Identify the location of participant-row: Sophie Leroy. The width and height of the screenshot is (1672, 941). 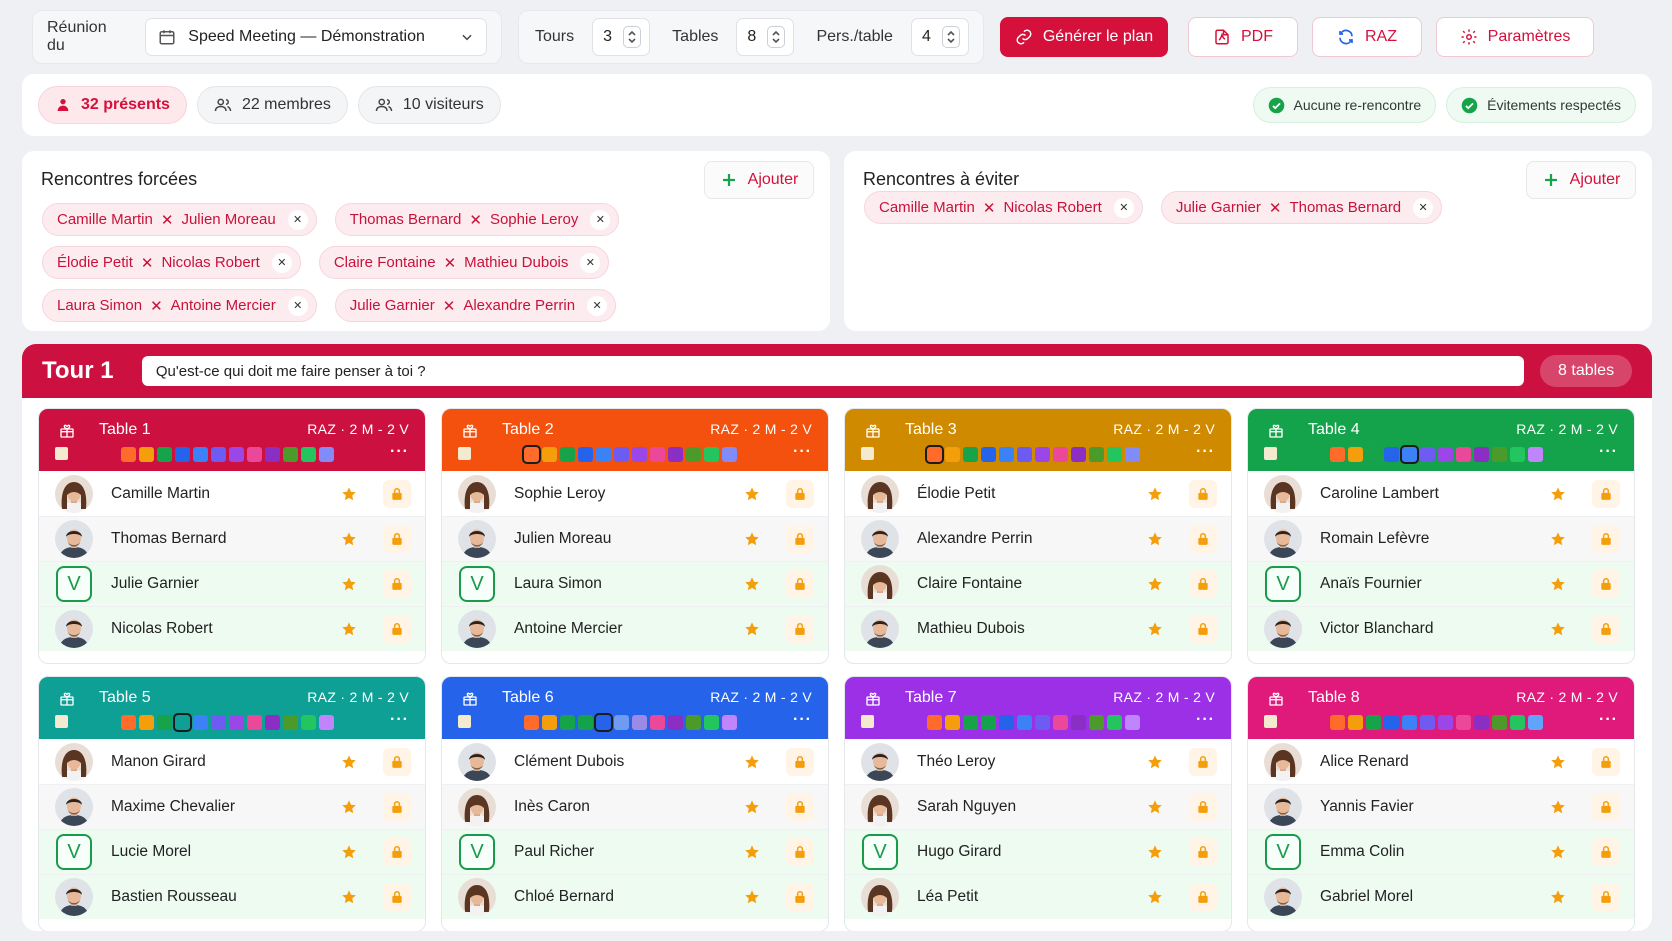
(635, 493).